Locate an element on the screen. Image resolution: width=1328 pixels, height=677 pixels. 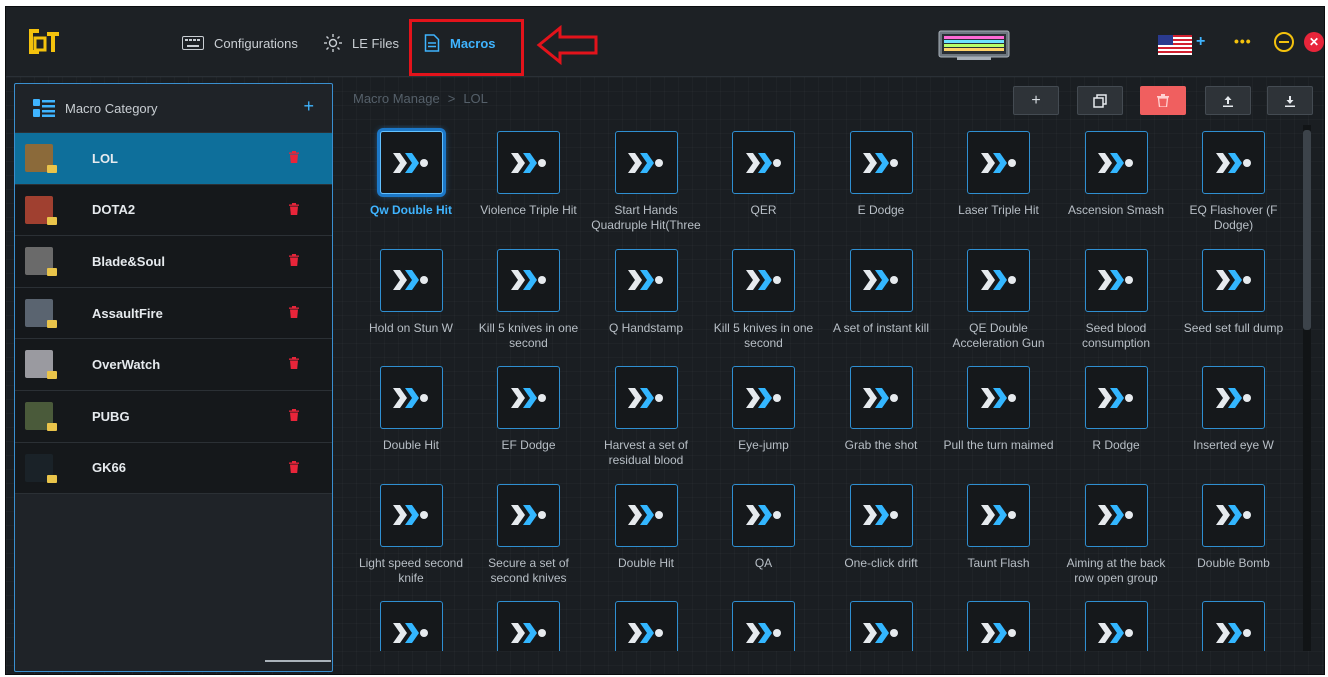
macro-tile: Light speed second knife is located at coordinates (411, 532).